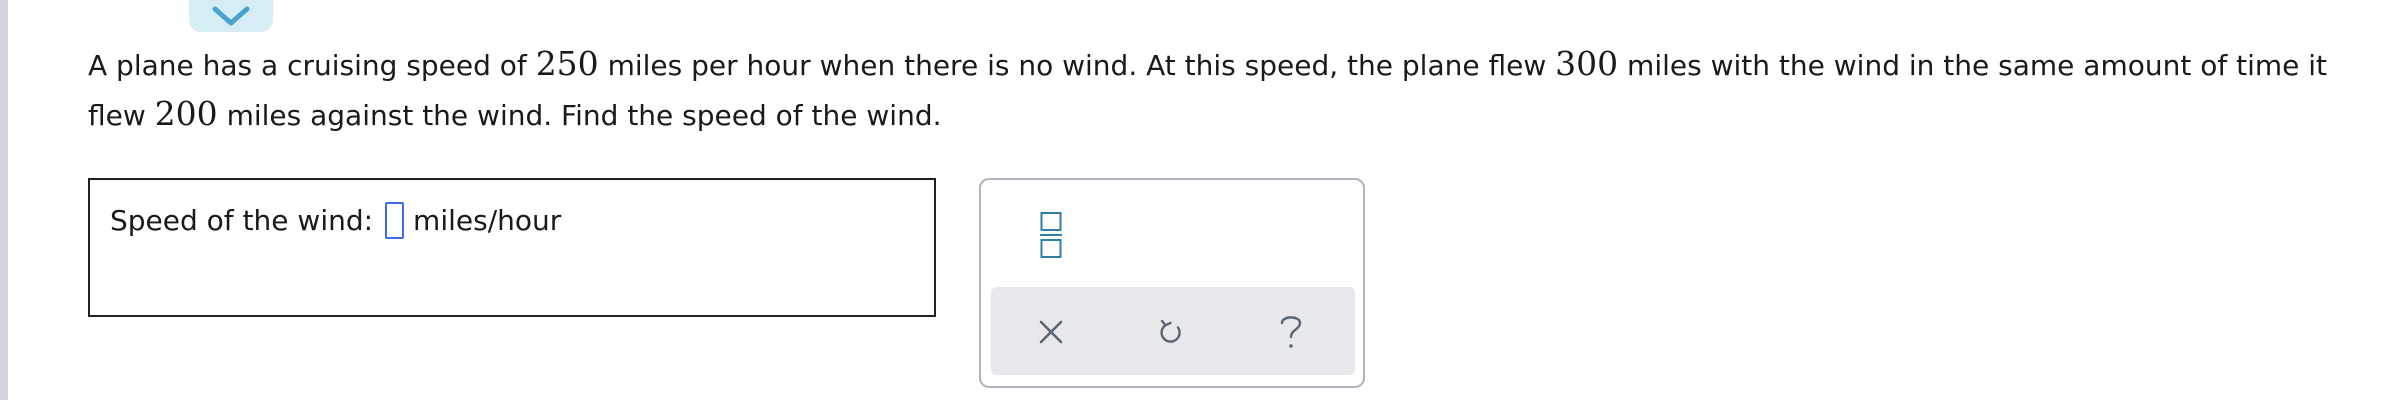 The image size is (2397, 400). I want to click on left-rail, so click(4, 200).